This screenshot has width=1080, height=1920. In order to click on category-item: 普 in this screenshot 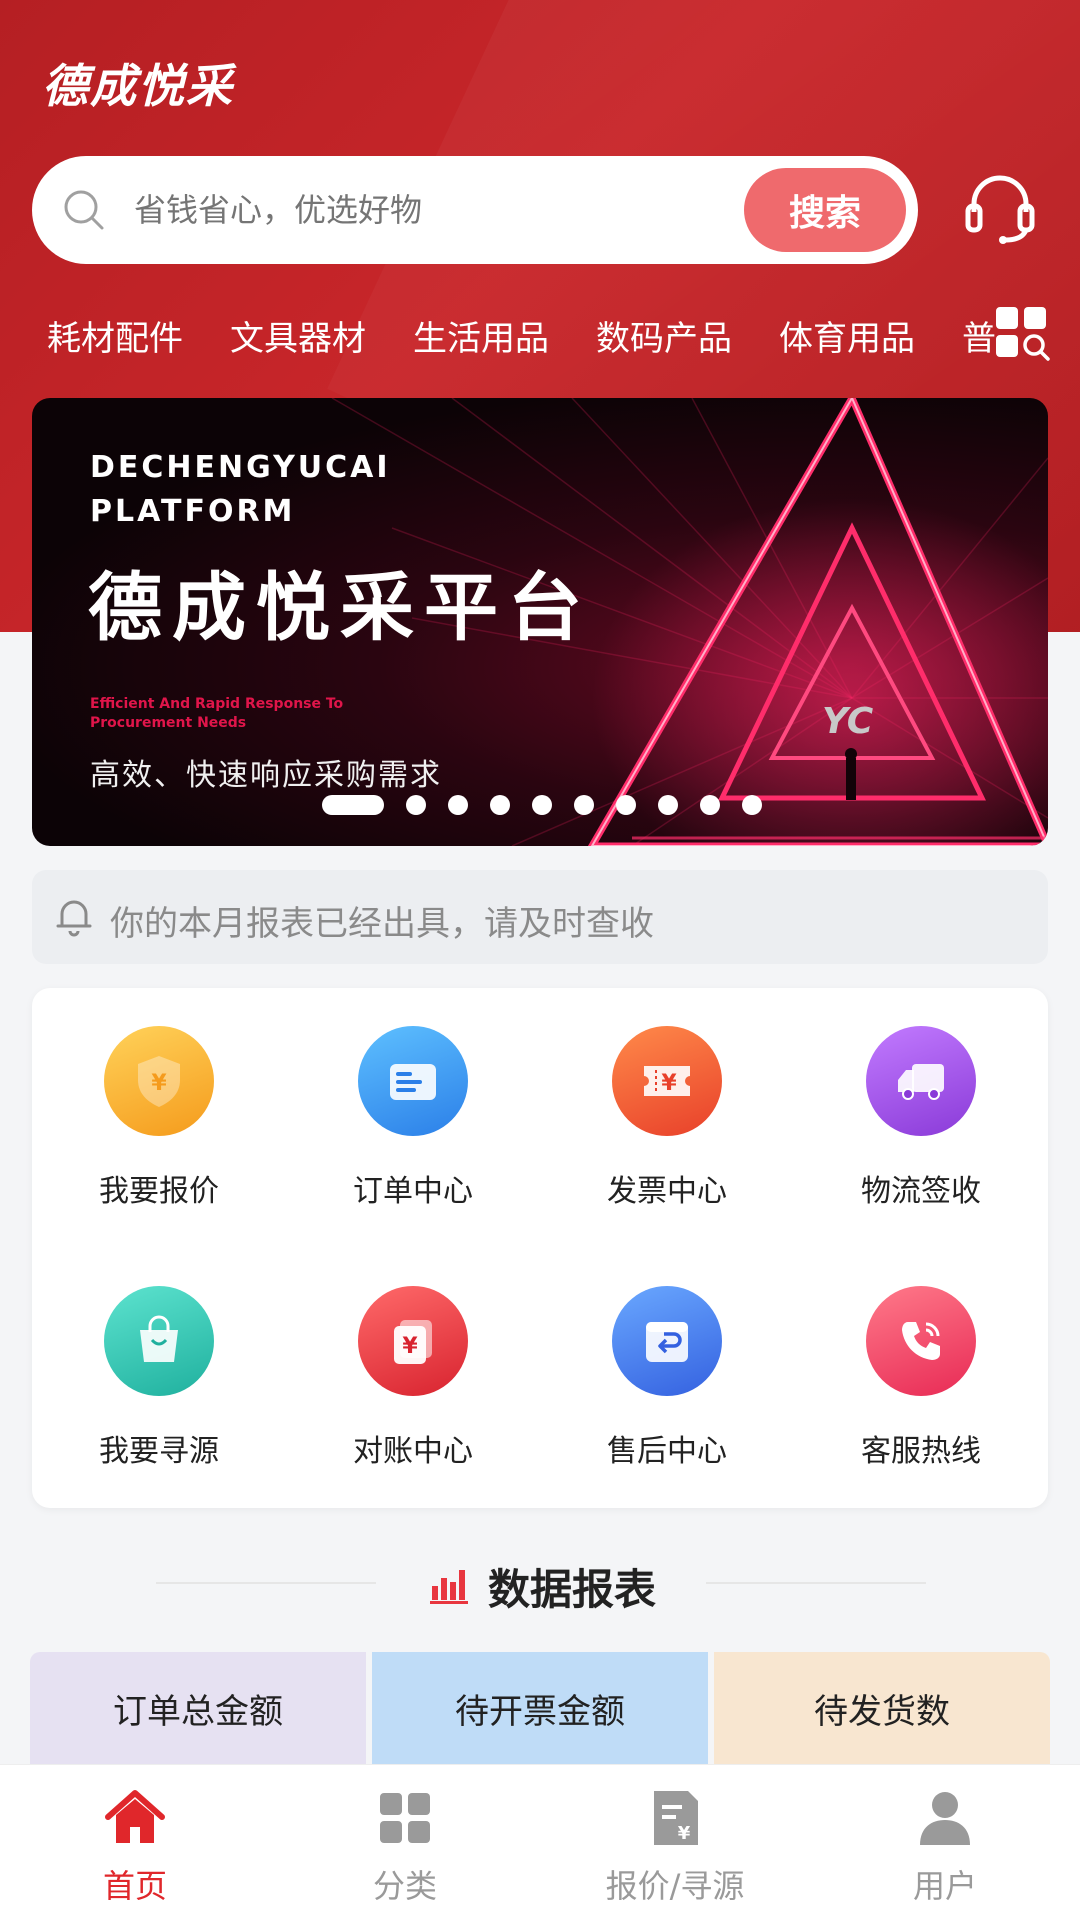, I will do `click(979, 335)`.